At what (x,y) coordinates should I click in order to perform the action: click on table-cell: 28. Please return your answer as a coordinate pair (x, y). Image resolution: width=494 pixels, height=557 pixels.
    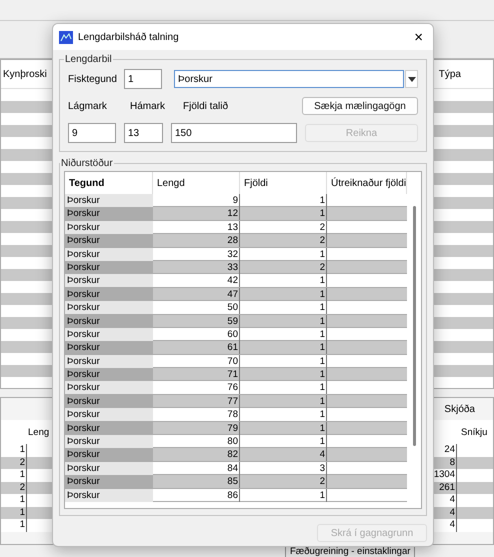
    Looking at the image, I should click on (196, 241).